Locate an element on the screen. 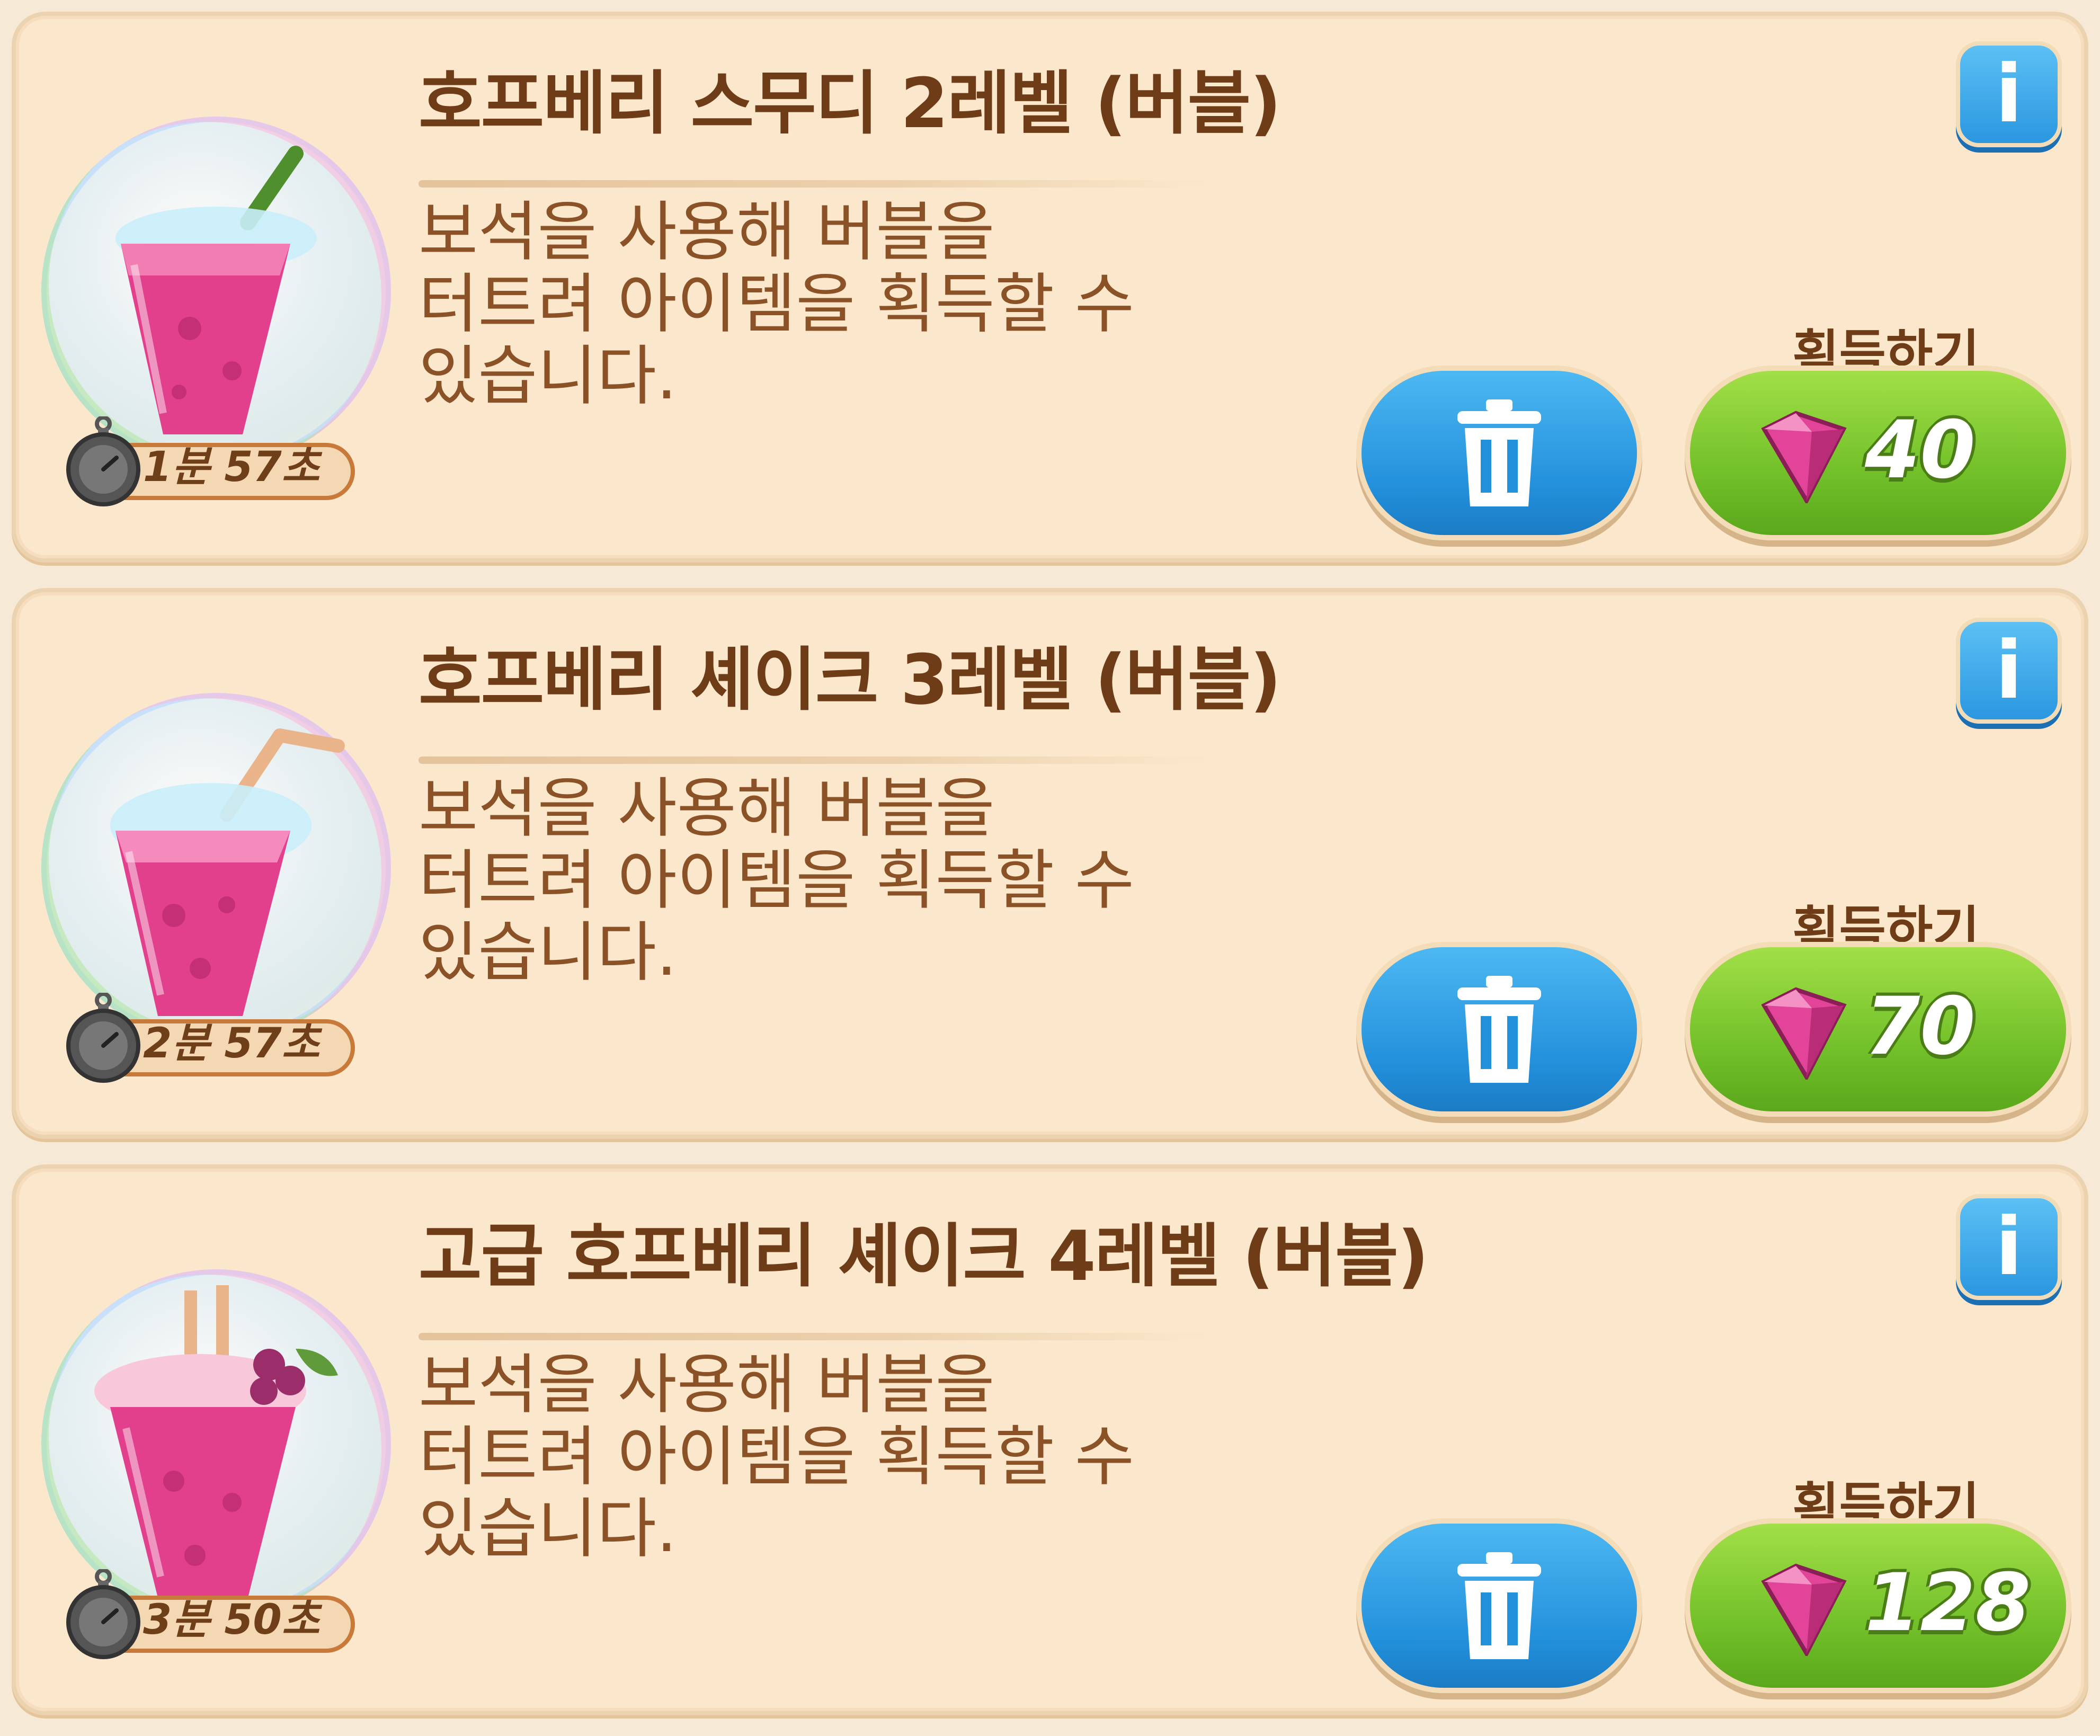 The width and height of the screenshot is (2100, 1736). item-title: 고급 호프베리 셰이크 4레벨 (버블) is located at coordinates (924, 1256).